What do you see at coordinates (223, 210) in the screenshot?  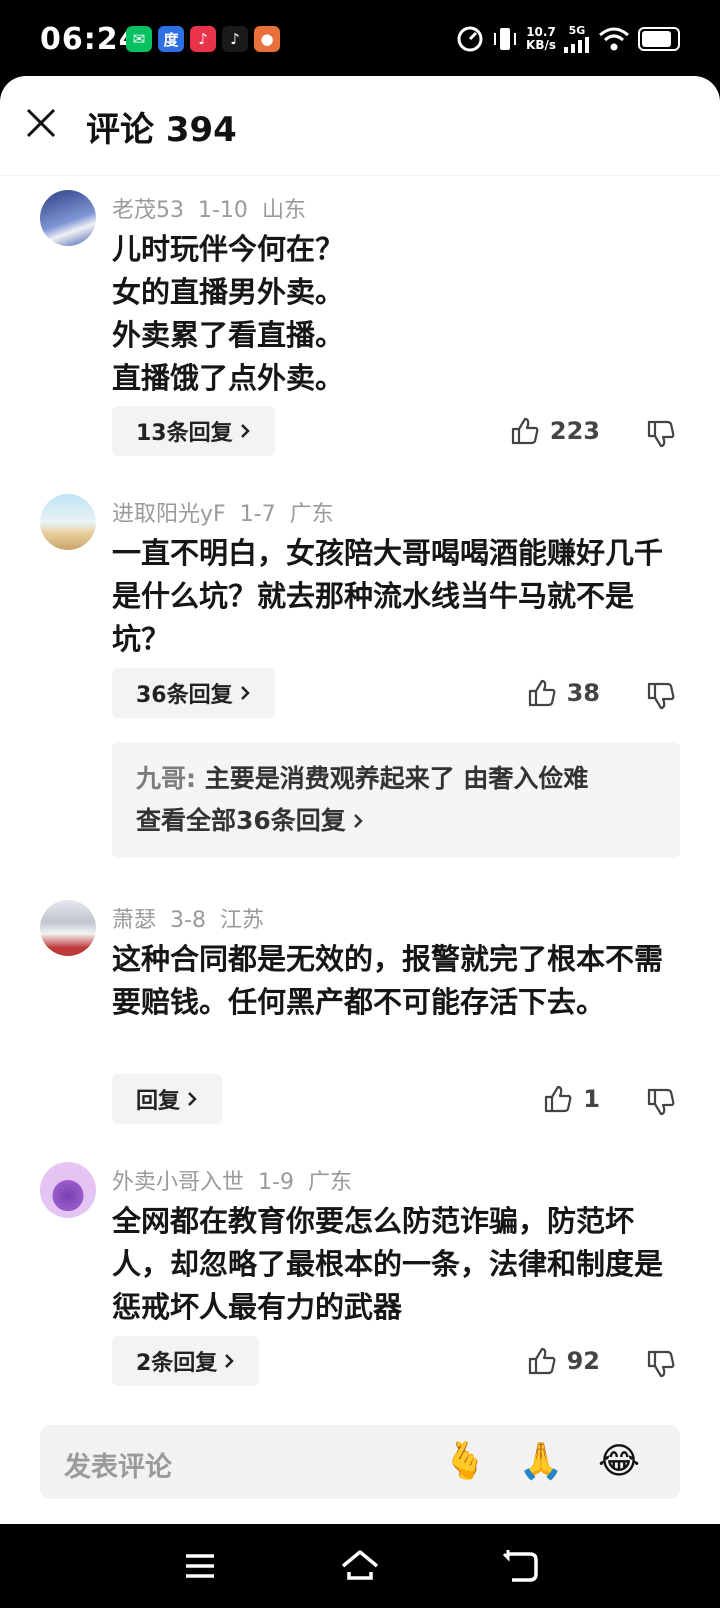 I see `comment-date: 1-10` at bounding box center [223, 210].